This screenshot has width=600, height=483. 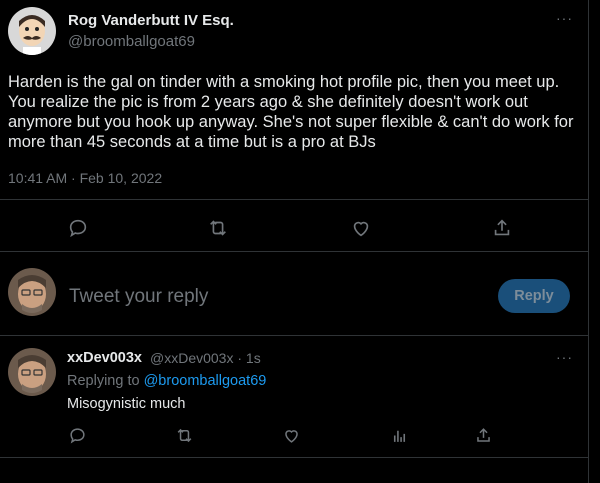 What do you see at coordinates (399, 435) in the screenshot?
I see `analytics-icon` at bounding box center [399, 435].